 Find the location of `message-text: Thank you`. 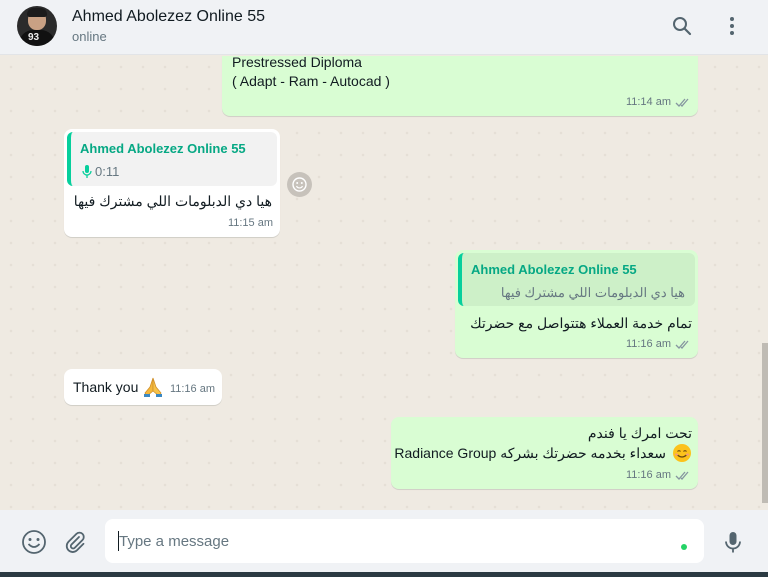

message-text: Thank you is located at coordinates (118, 387).